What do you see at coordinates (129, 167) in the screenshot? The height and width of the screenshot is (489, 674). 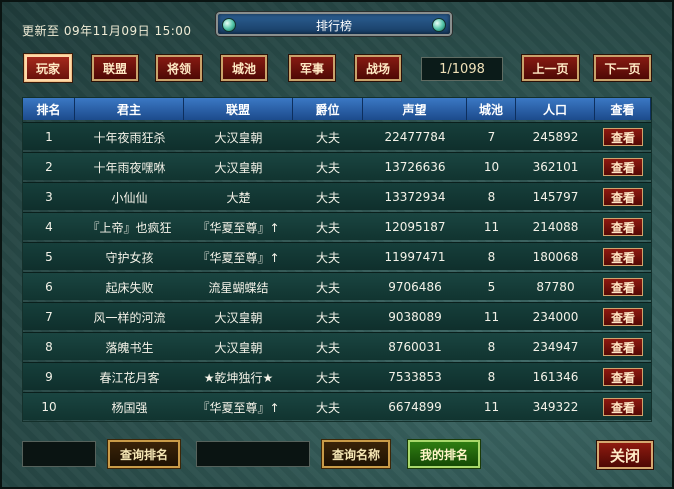 I see `cell-lord: 十年雨夜嘿咻` at bounding box center [129, 167].